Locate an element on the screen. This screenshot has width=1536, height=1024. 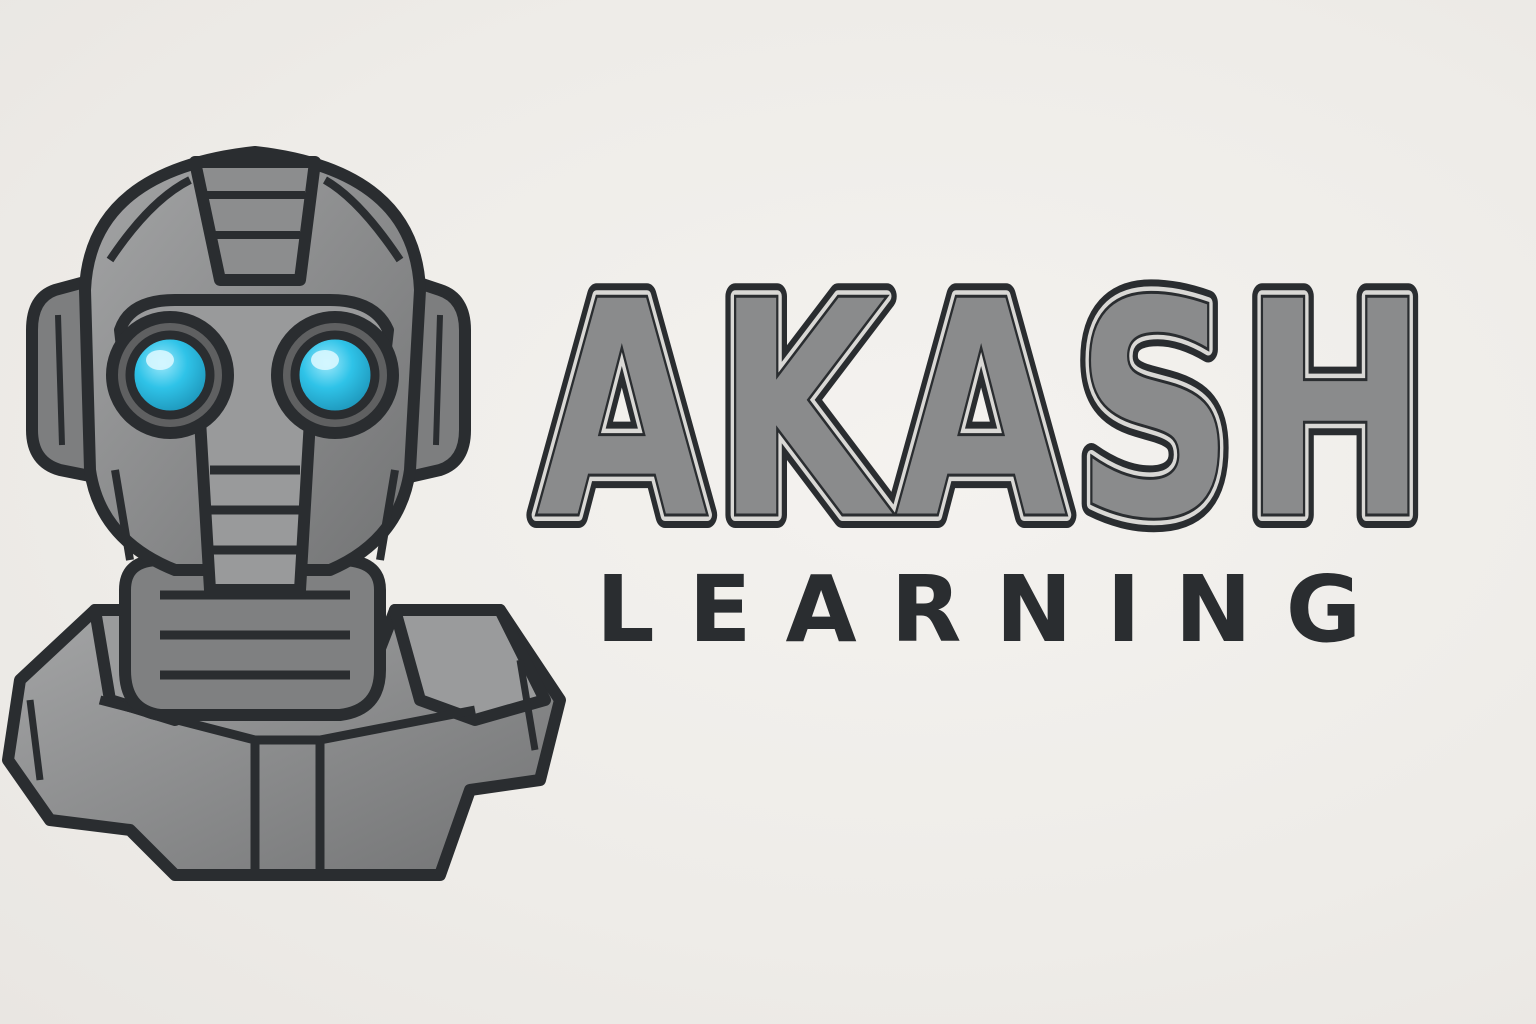
brand-tagline: LEARNING is located at coordinates (996, 609).